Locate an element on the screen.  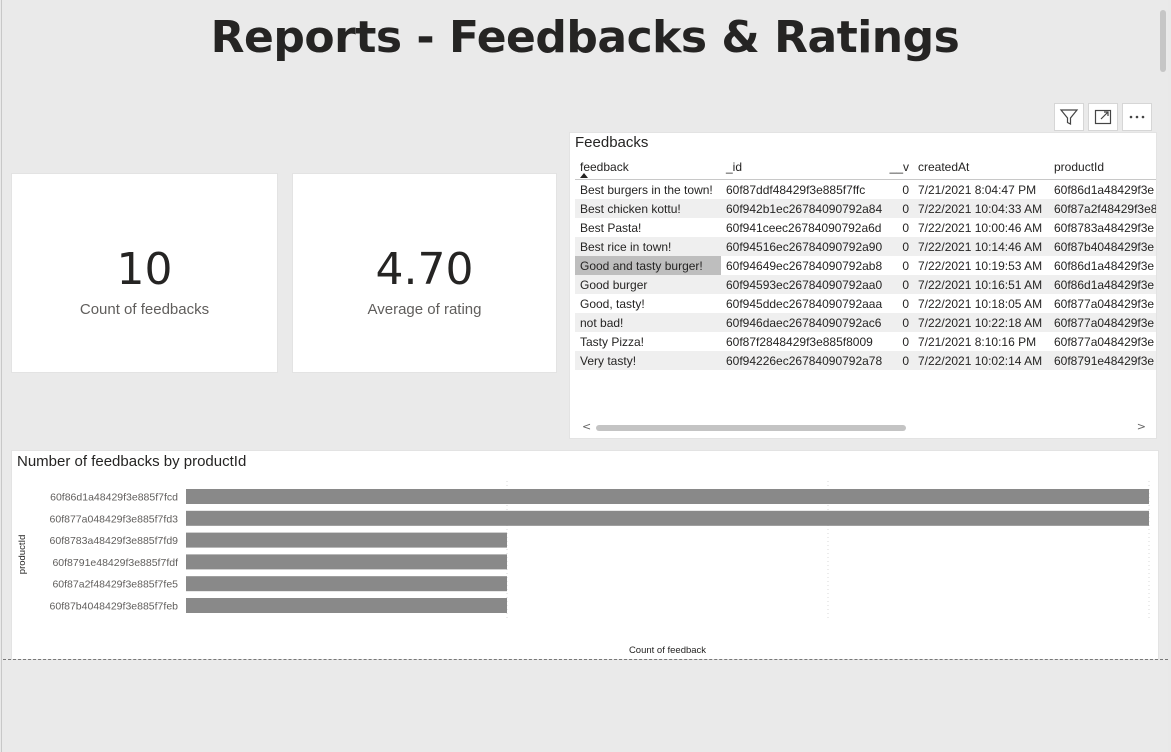
scroll-left-icon: < is located at coordinates (586, 426).